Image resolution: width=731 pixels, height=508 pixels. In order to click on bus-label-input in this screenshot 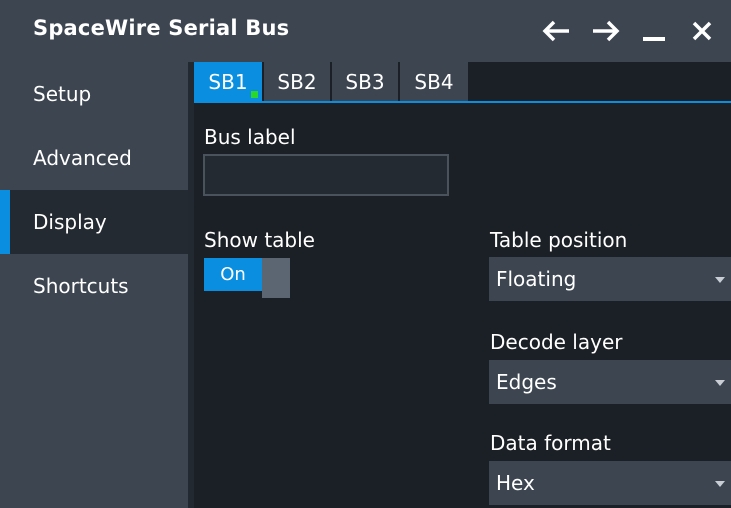, I will do `click(326, 175)`.